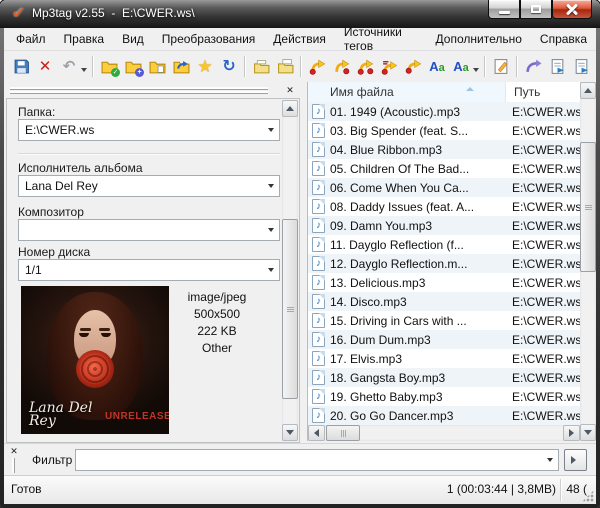 The image size is (600, 508). I want to click on folder-export-button, so click(157, 67).